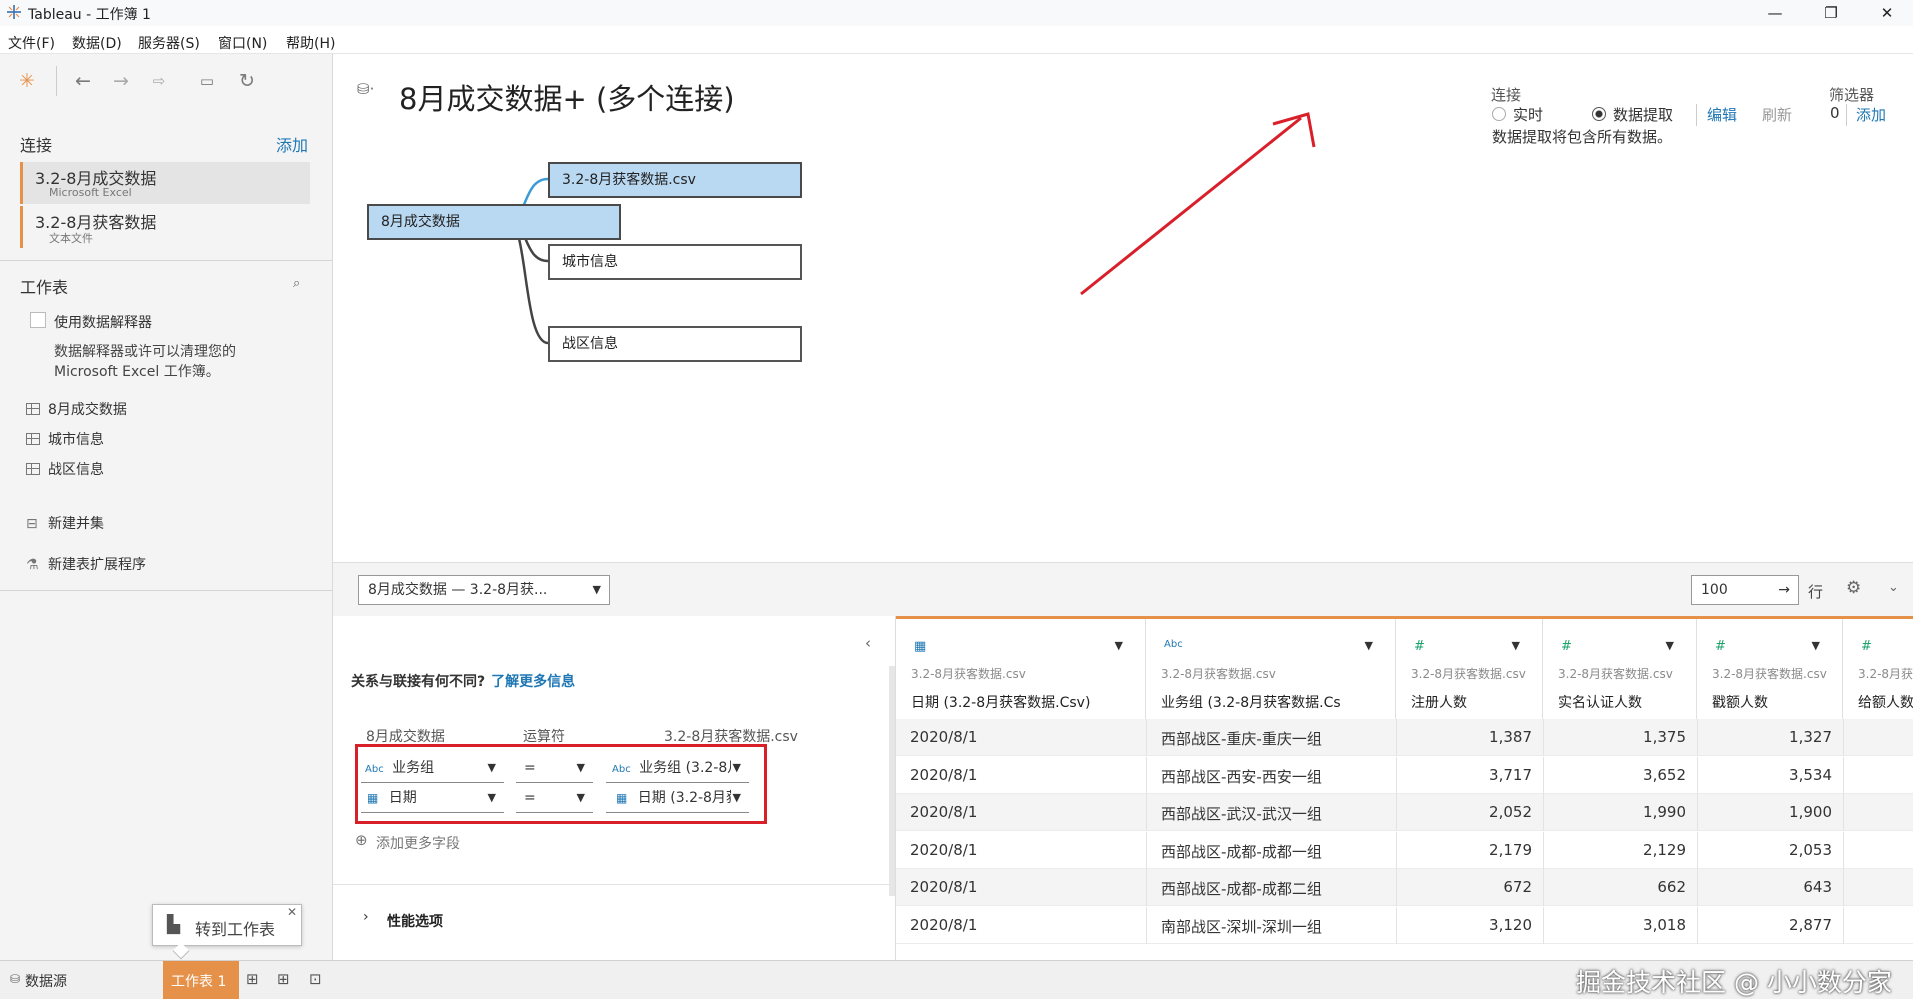  I want to click on refresh-icon: ↻, so click(247, 81).